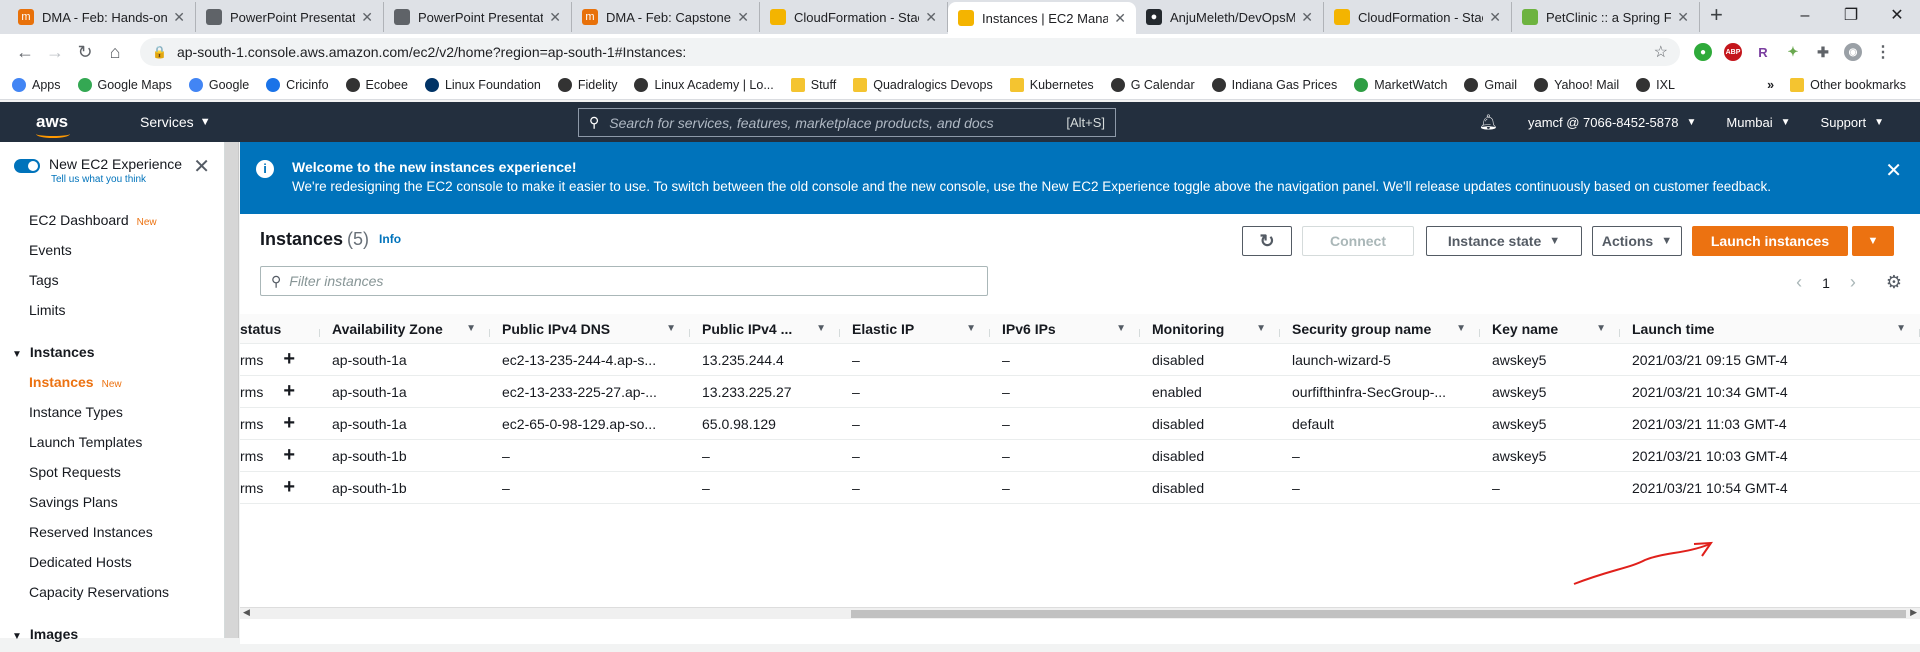 This screenshot has width=1920, height=652. What do you see at coordinates (246, 612) in the screenshot?
I see `scroll-left-icon: ◀` at bounding box center [246, 612].